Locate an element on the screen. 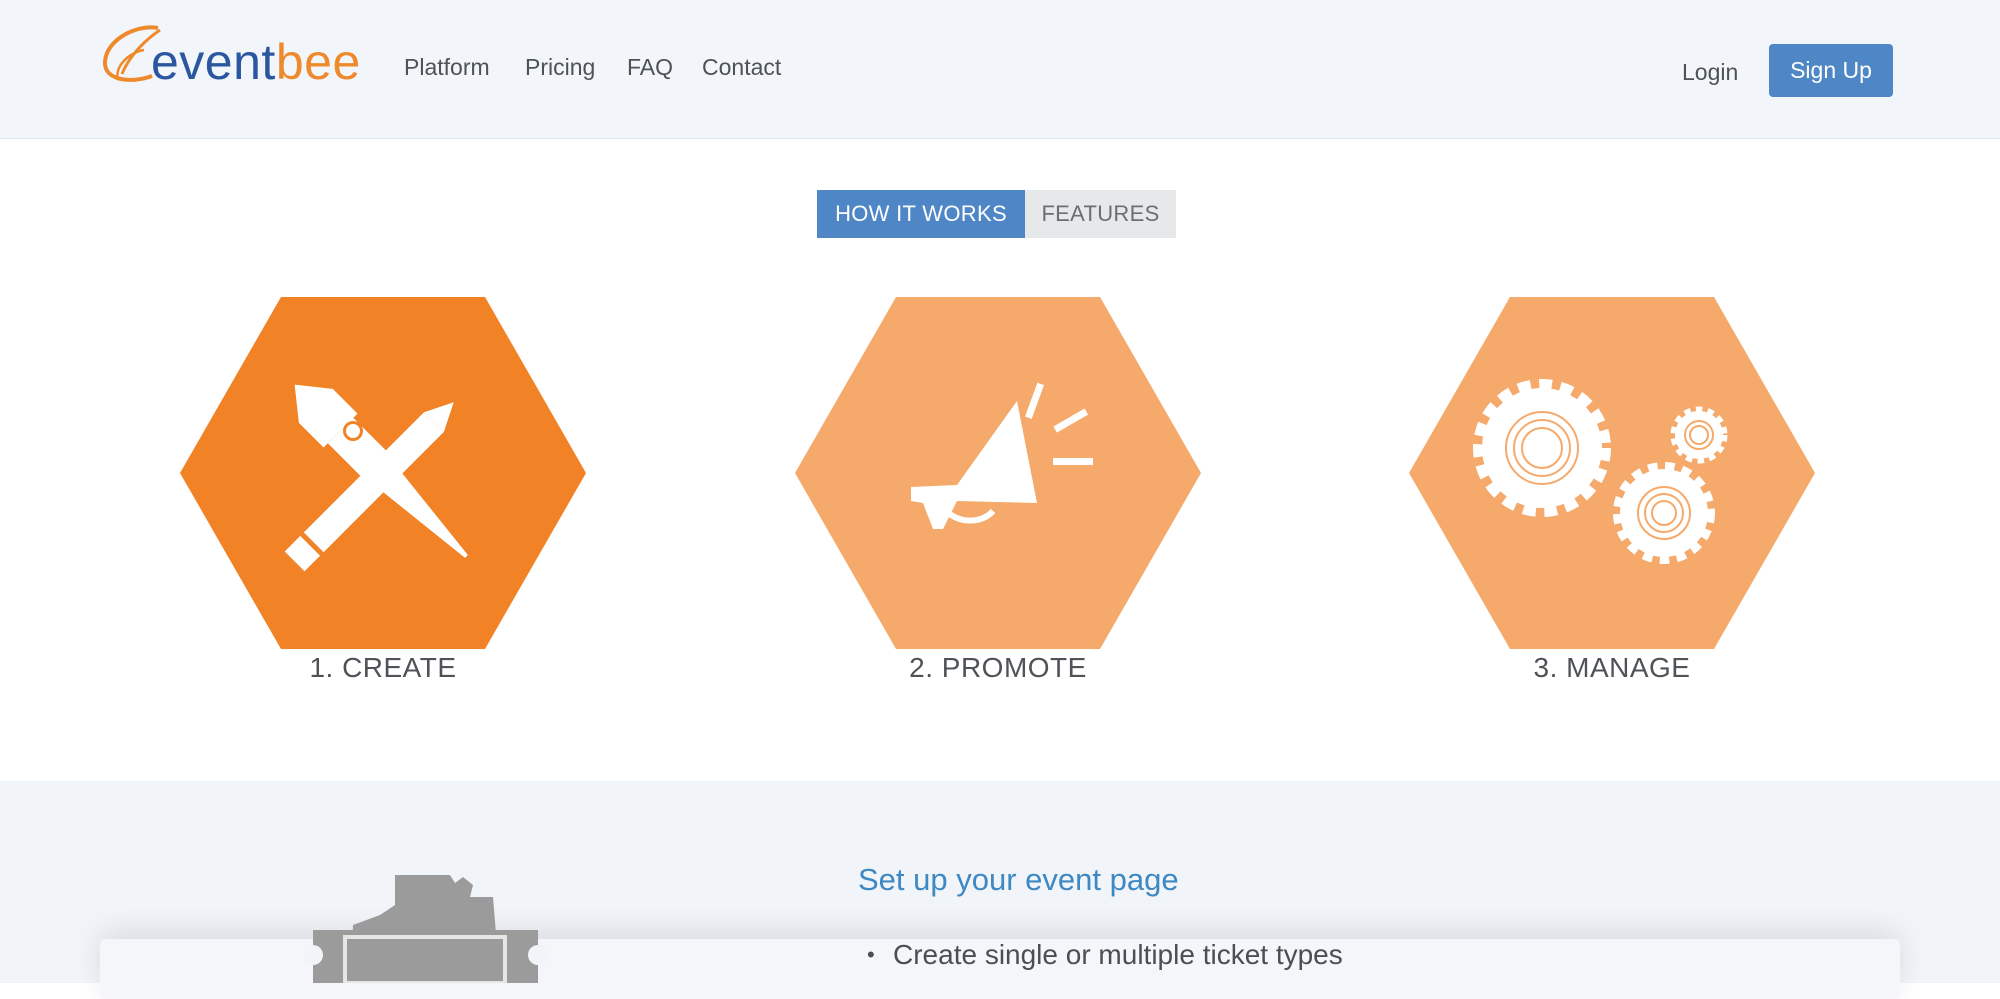 Image resolution: width=2000 pixels, height=999 pixels. nav-faq-link: FAQ is located at coordinates (650, 67).